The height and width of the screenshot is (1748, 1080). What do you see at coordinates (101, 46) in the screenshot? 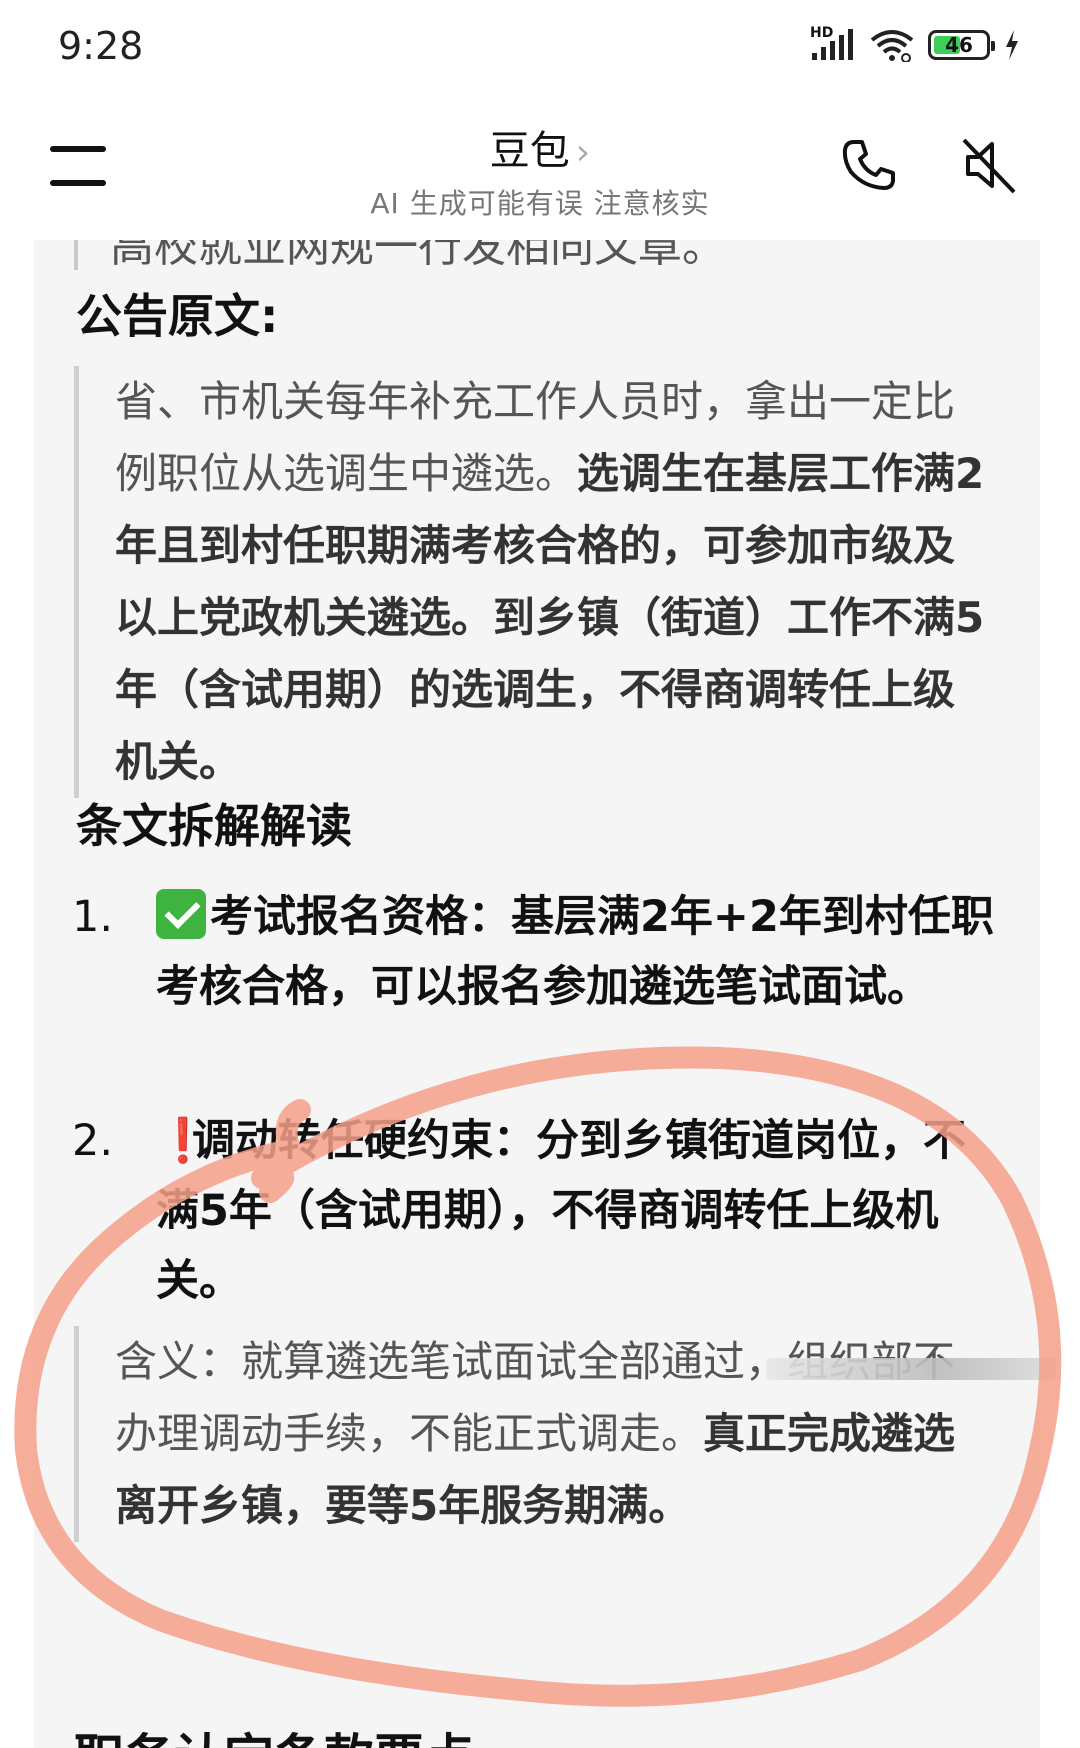
I see `status-time: 9:28` at bounding box center [101, 46].